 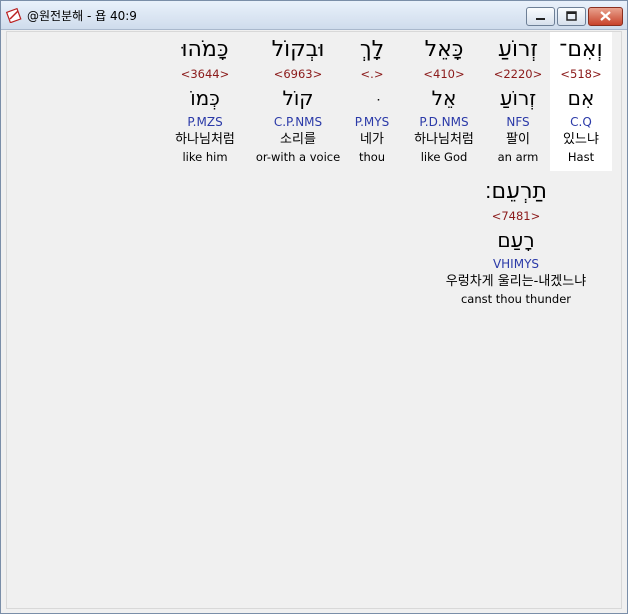 What do you see at coordinates (516, 216) in the screenshot?
I see `strong-number: <7481>` at bounding box center [516, 216].